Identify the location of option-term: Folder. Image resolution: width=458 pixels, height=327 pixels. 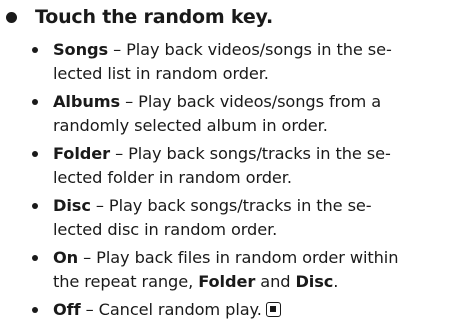
(82, 153).